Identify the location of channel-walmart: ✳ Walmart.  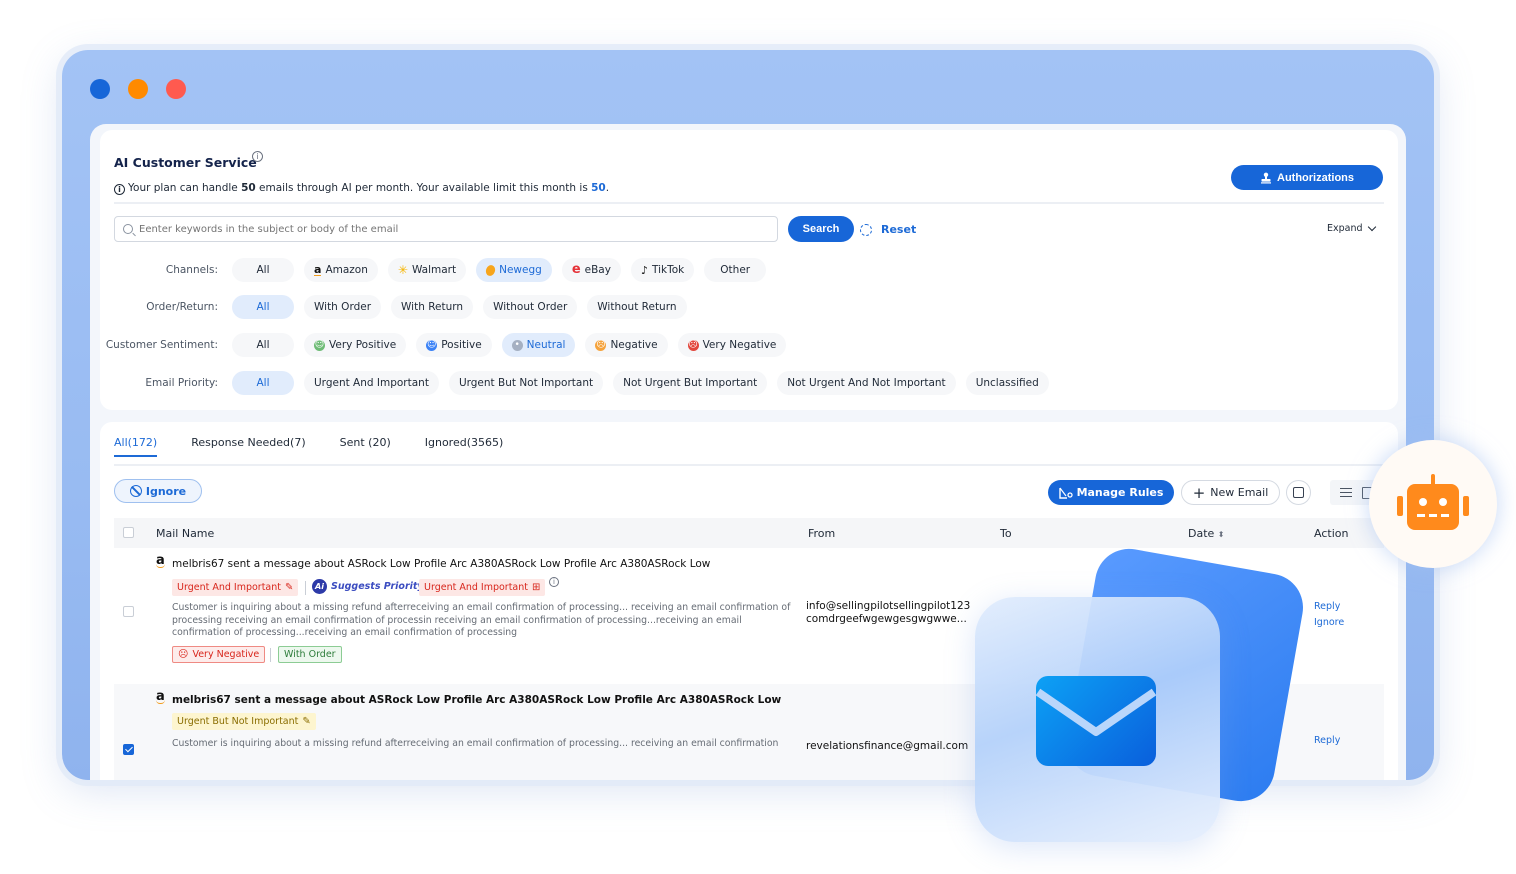
(427, 270).